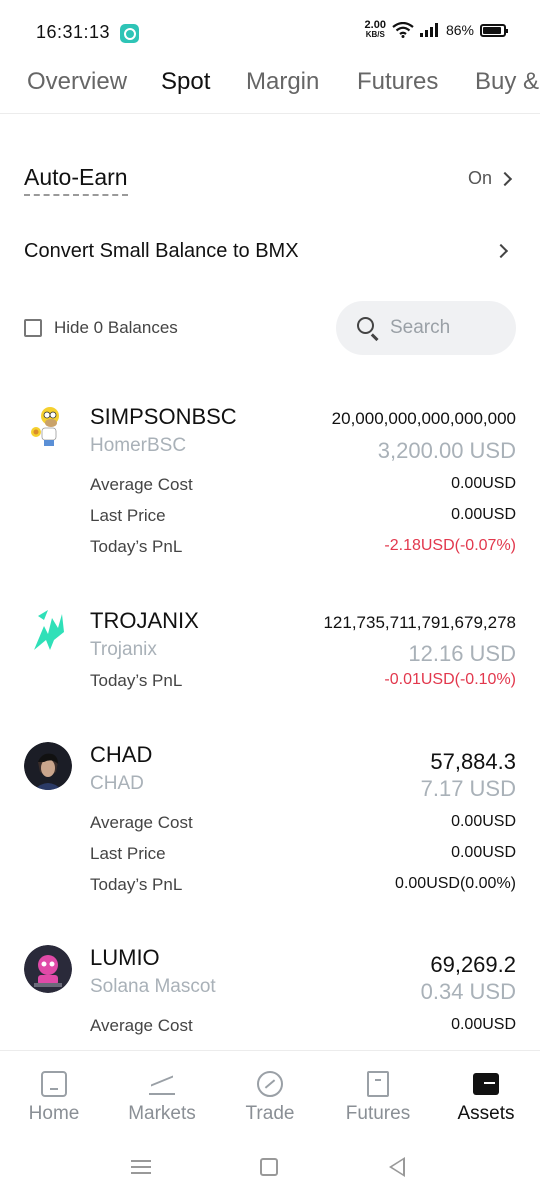 This screenshot has width=540, height=1200. What do you see at coordinates (163, 416) in the screenshot?
I see `asset-symbol: SIMPSONBSC` at bounding box center [163, 416].